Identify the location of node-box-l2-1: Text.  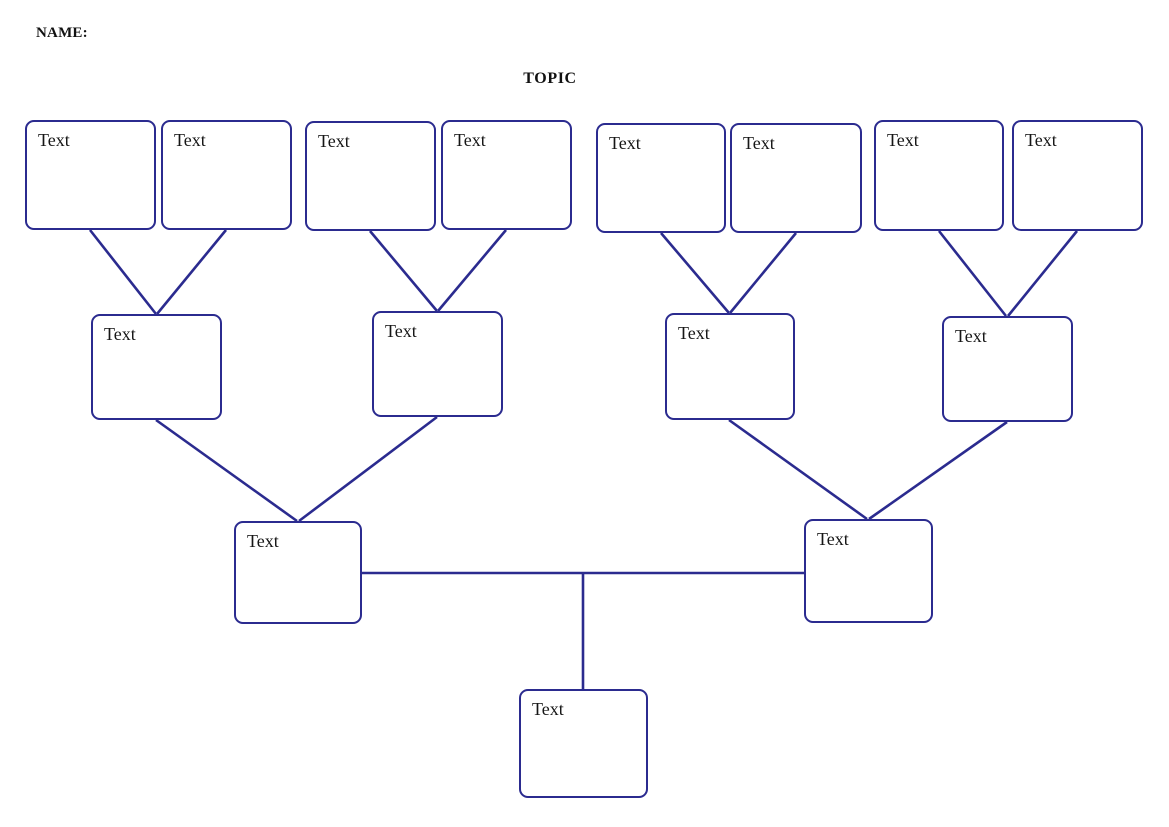
(156, 367).